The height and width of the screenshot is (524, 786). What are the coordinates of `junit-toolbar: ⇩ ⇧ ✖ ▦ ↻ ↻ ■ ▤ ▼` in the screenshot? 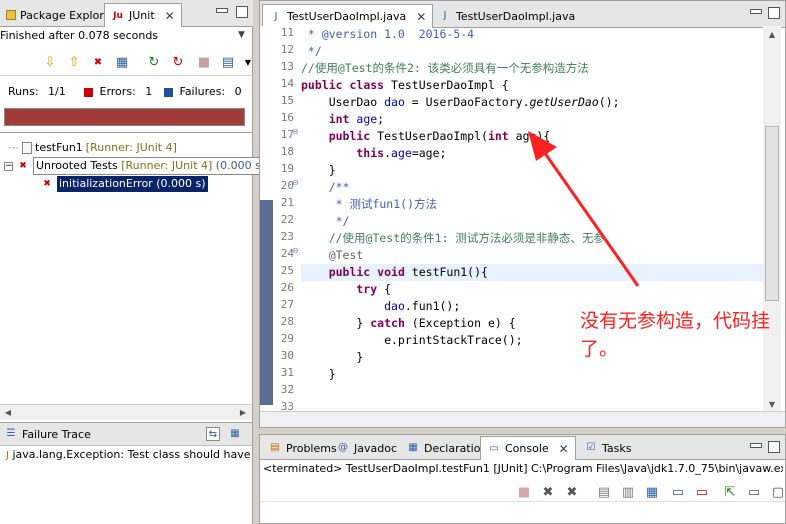 It's located at (126, 62).